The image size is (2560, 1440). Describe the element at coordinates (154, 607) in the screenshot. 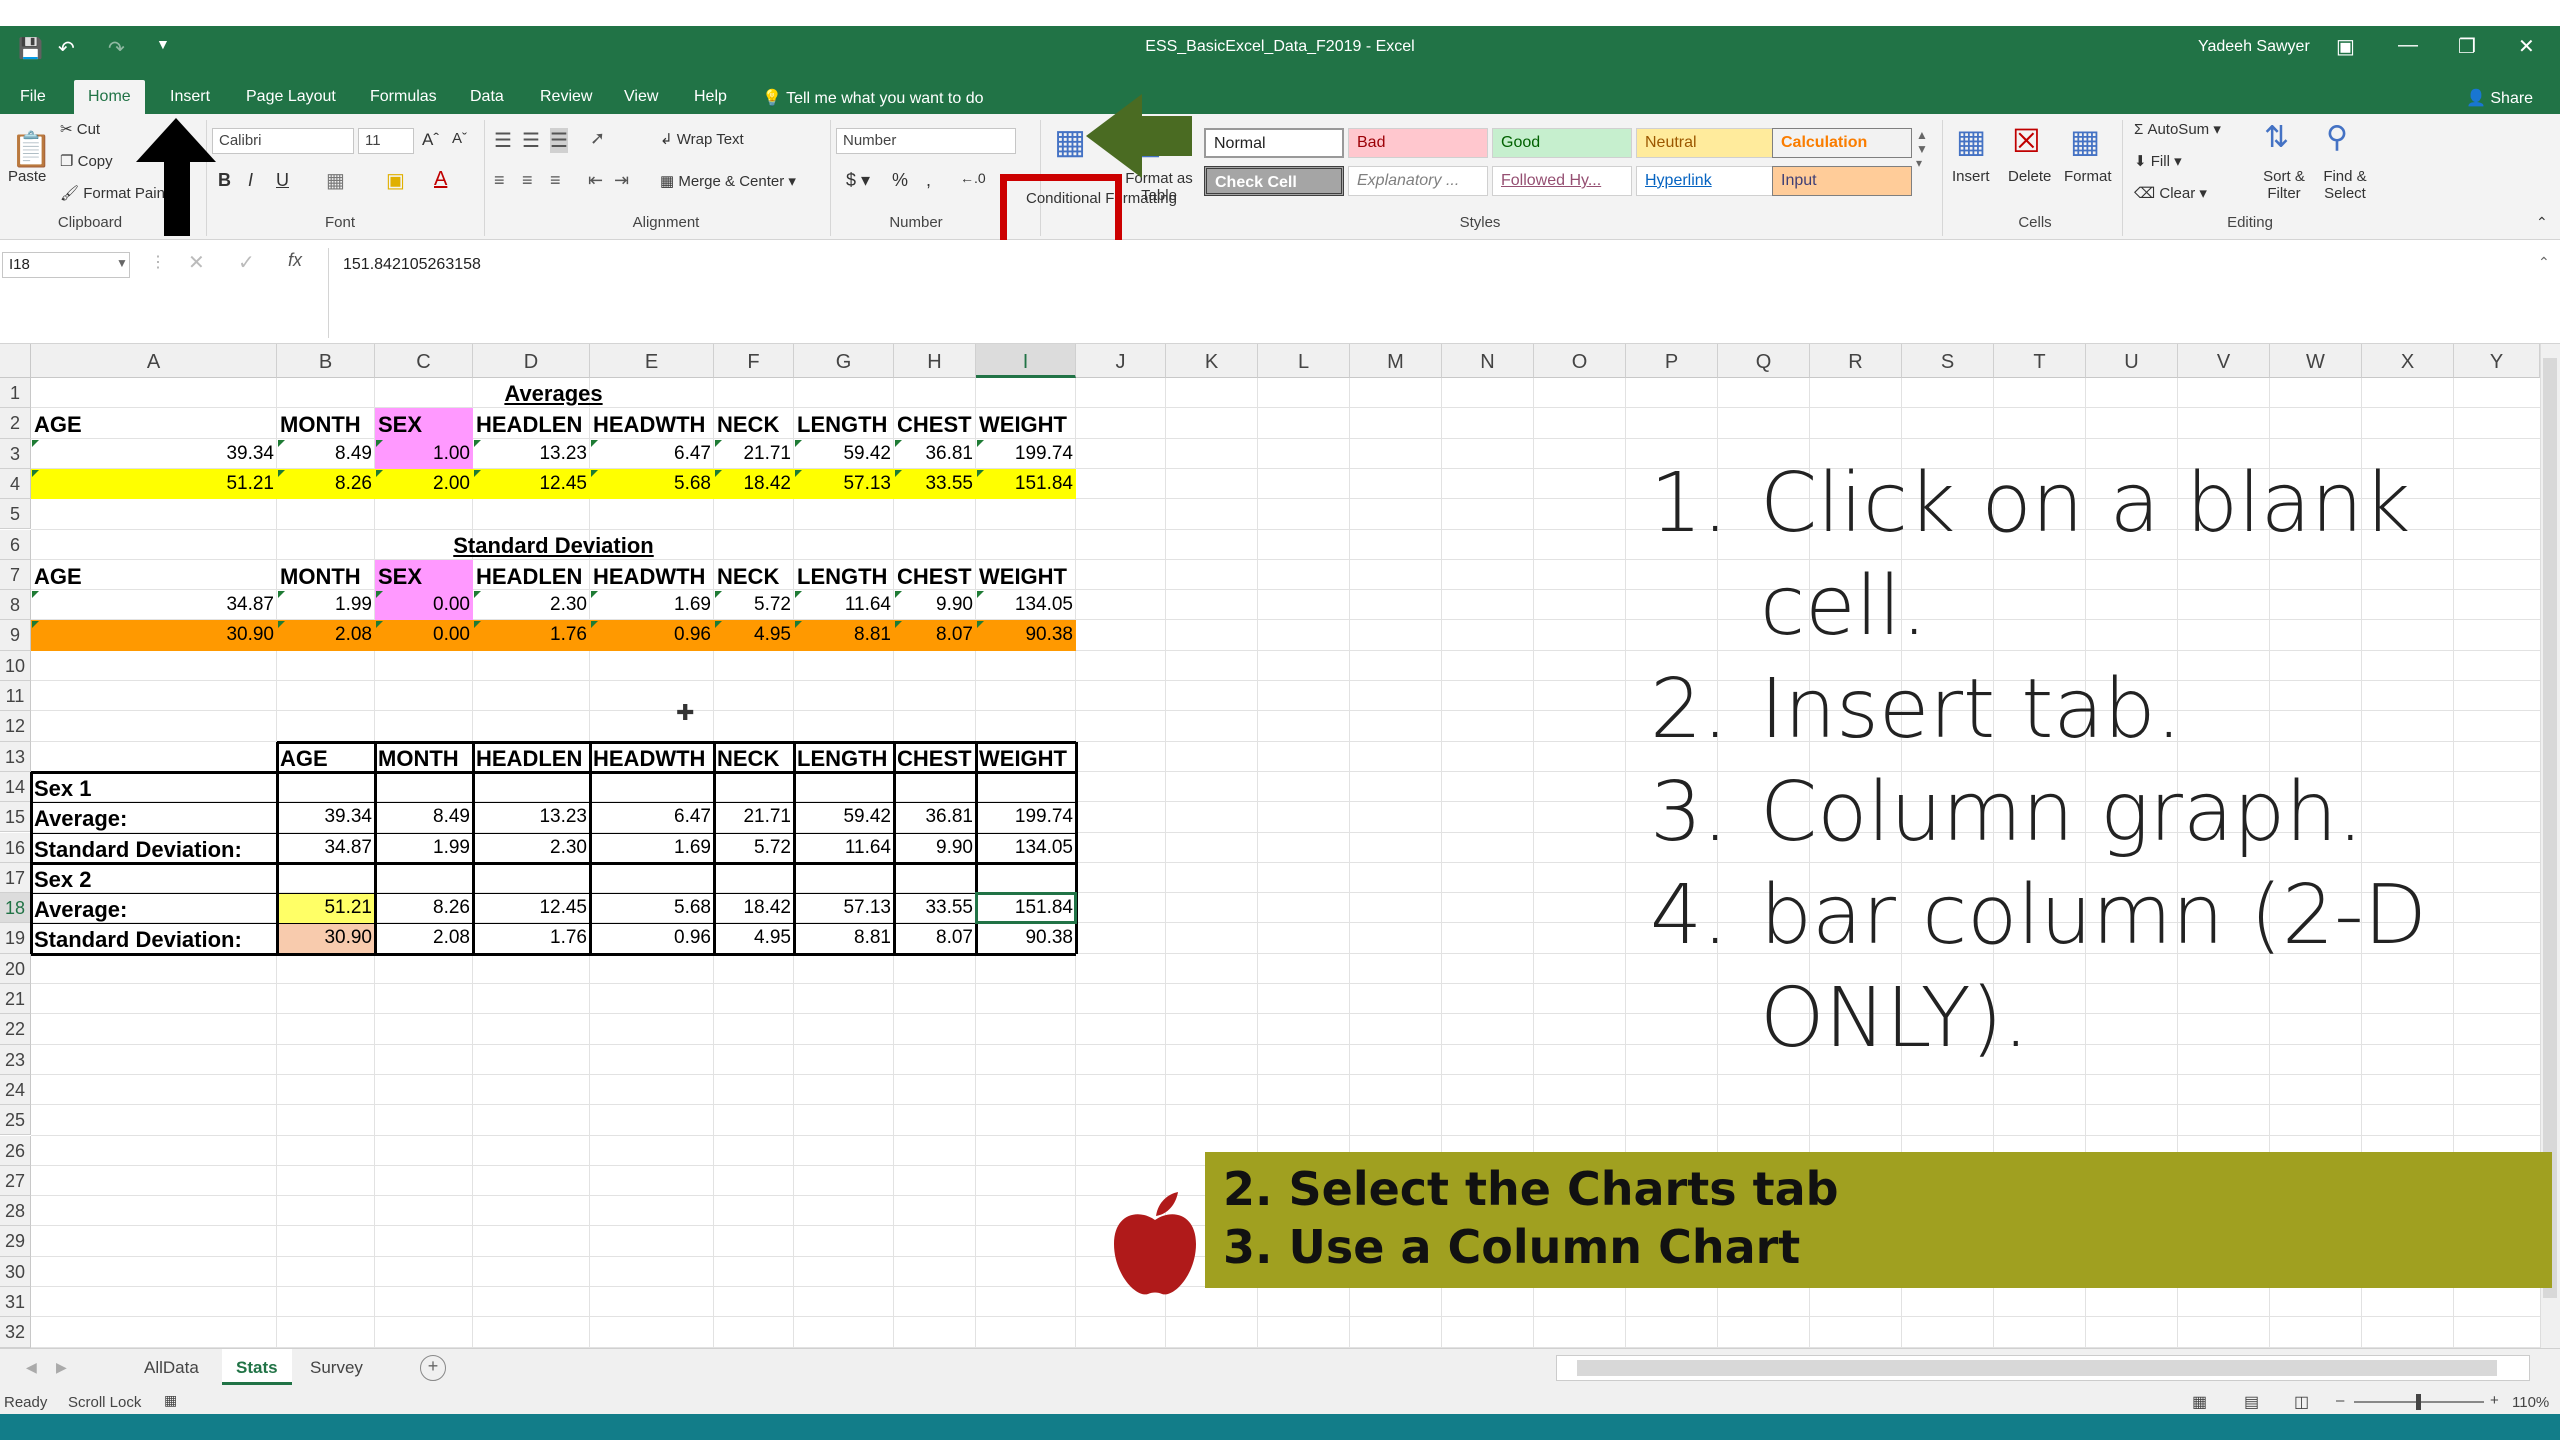

I see `value-cell: 34.87` at that location.